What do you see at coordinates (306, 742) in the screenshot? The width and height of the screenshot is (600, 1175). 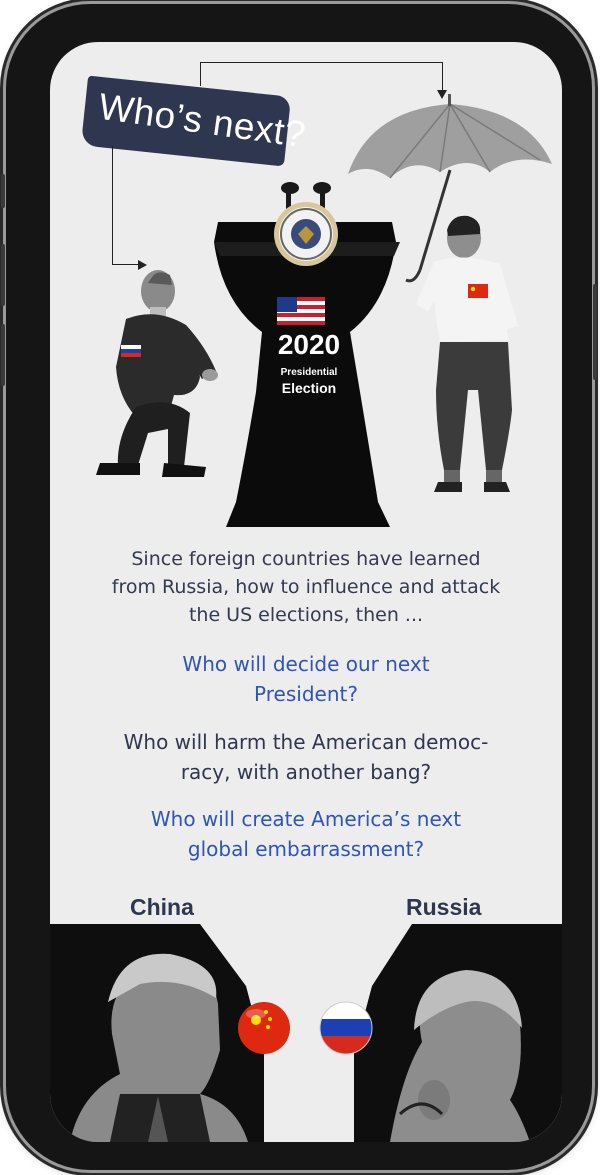 I see `question-line: Who will harm the American democ-` at bounding box center [306, 742].